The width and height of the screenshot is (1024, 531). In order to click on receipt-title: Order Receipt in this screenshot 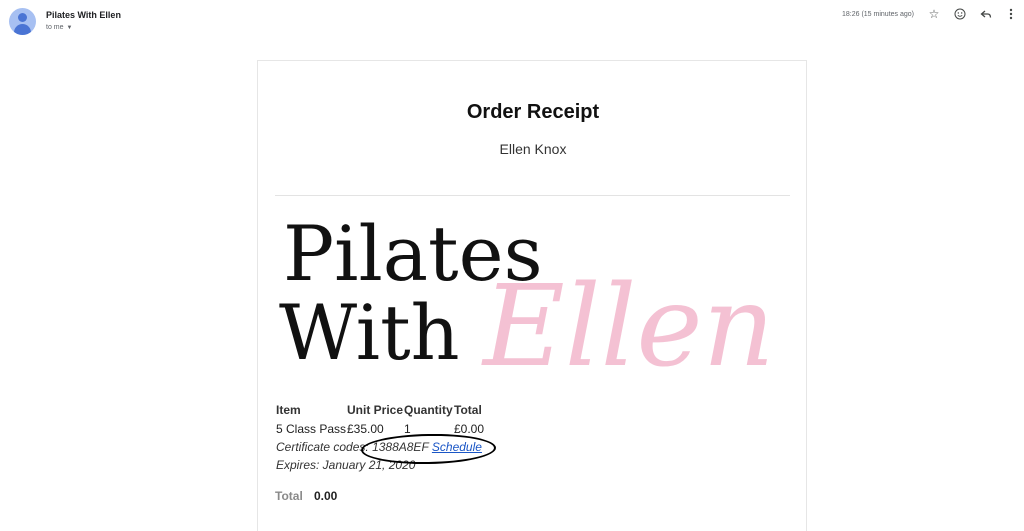, I will do `click(533, 112)`.